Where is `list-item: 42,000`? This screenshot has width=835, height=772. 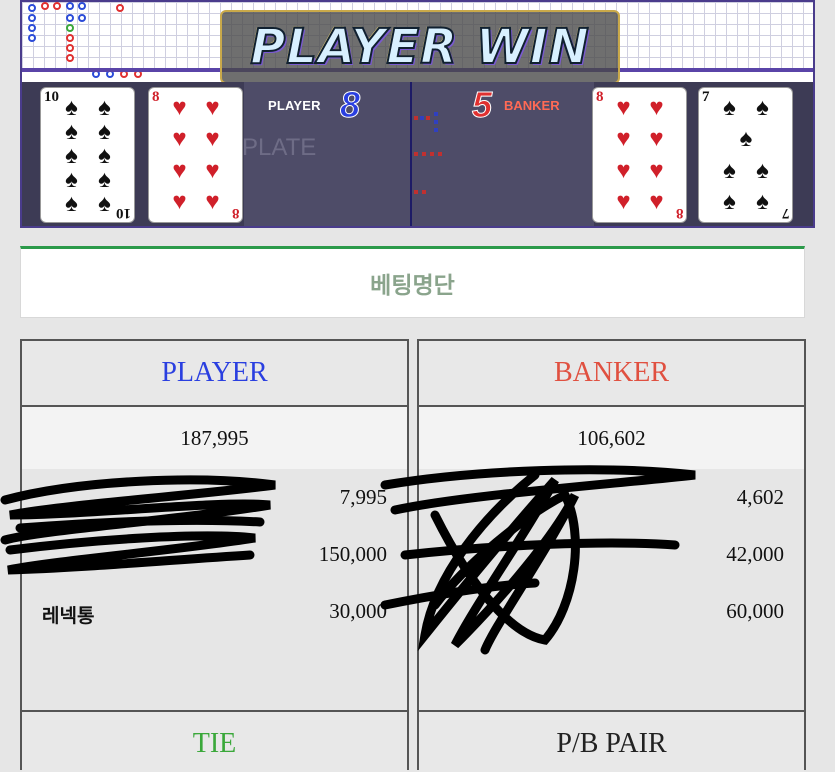 list-item: 42,000 is located at coordinates (611, 554).